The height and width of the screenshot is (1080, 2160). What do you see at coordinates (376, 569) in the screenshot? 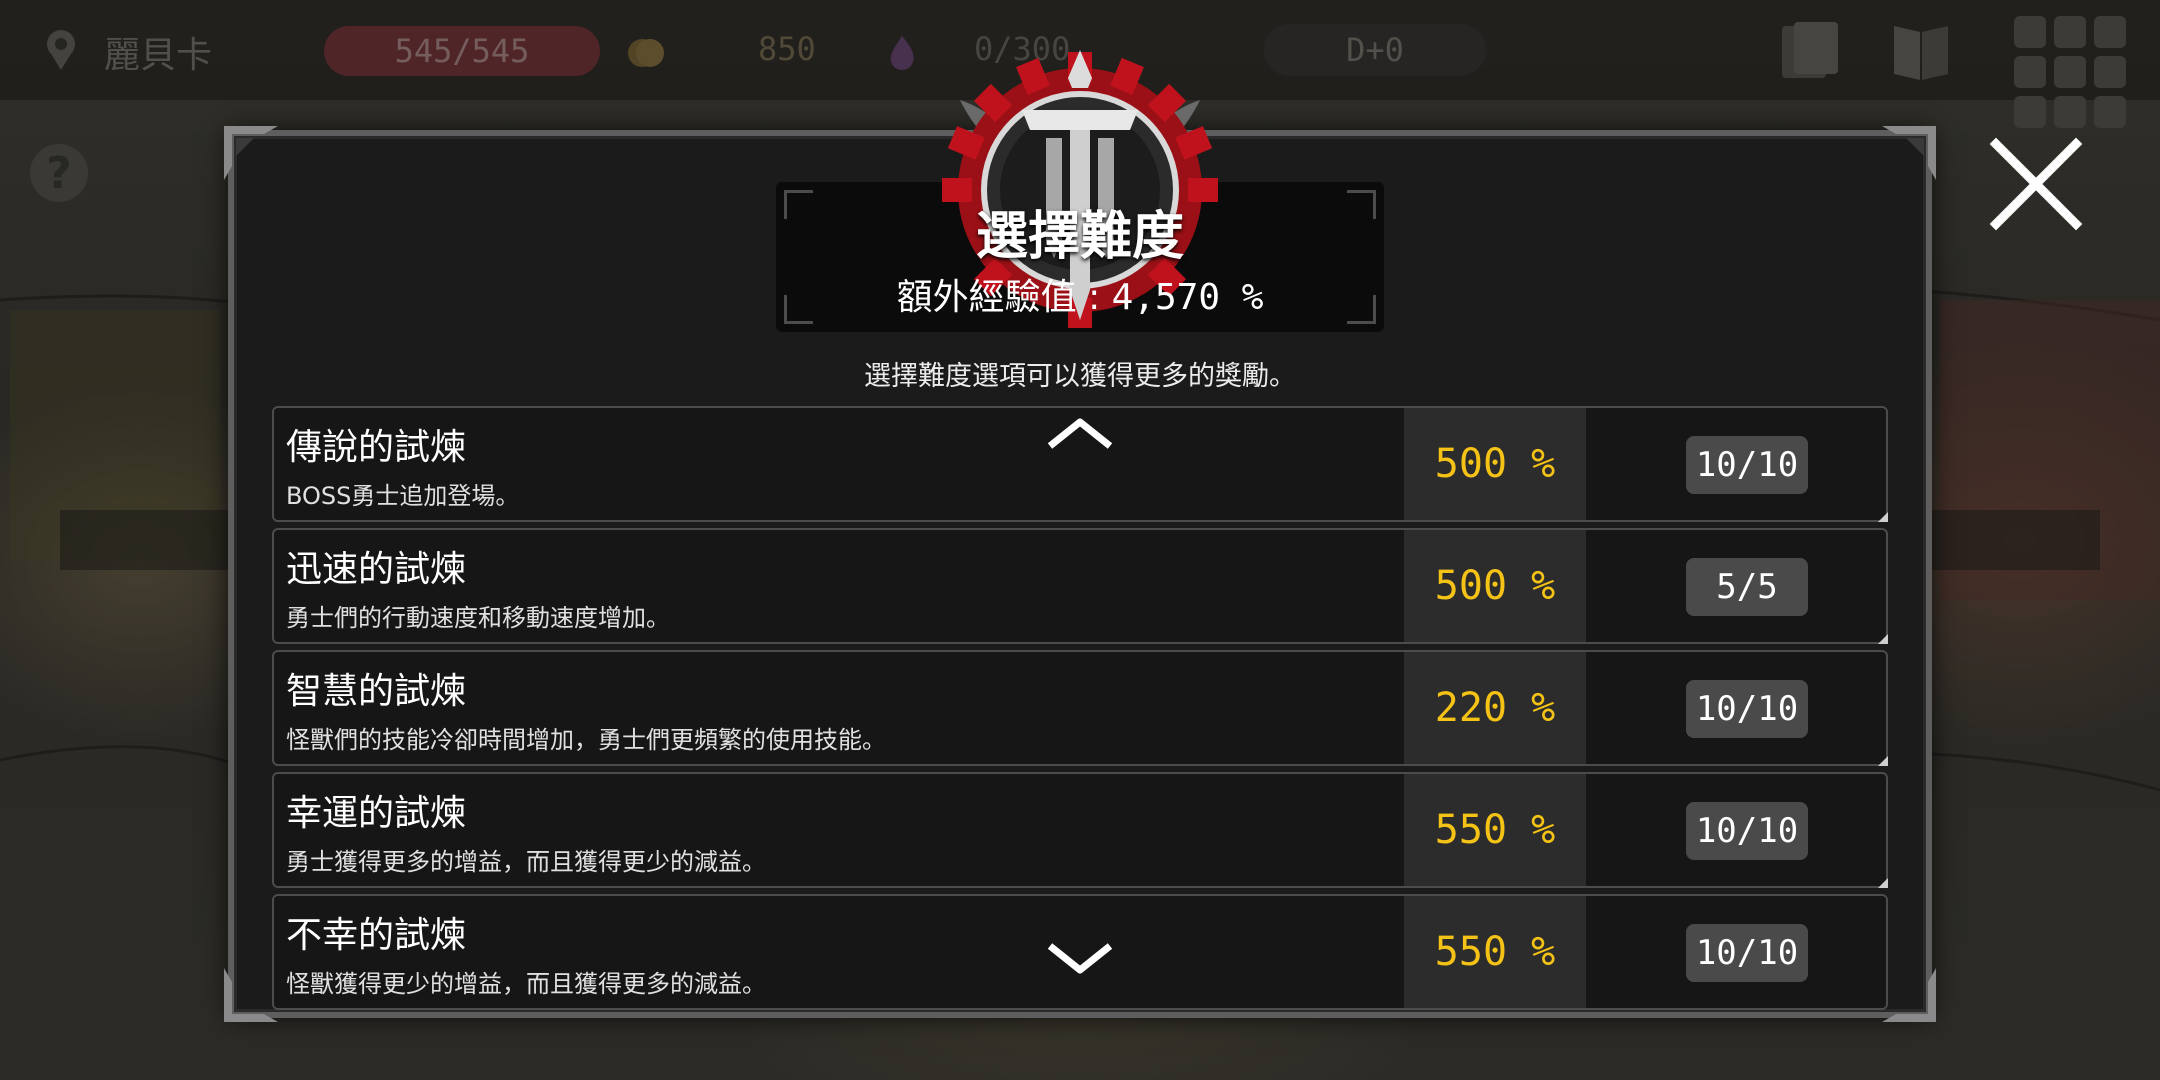
I see `trial-name: 迅速的試煉` at bounding box center [376, 569].